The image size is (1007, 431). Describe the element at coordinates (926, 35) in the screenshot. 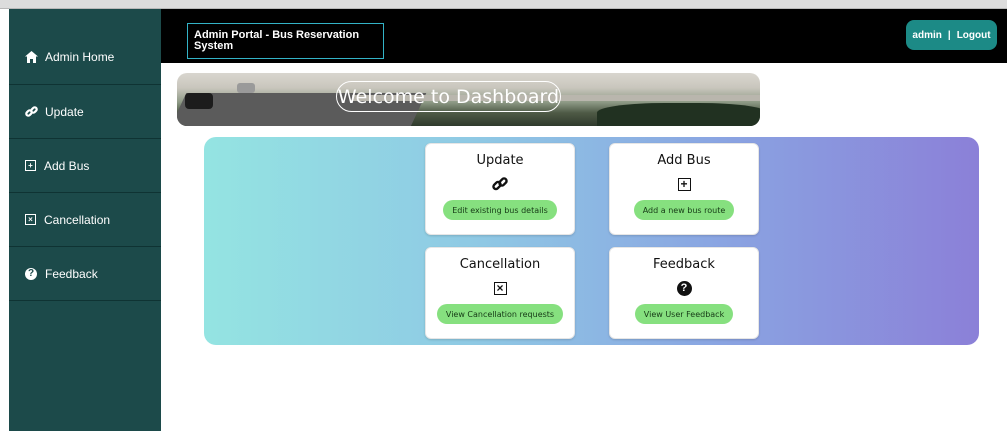

I see `username-link: admin` at that location.